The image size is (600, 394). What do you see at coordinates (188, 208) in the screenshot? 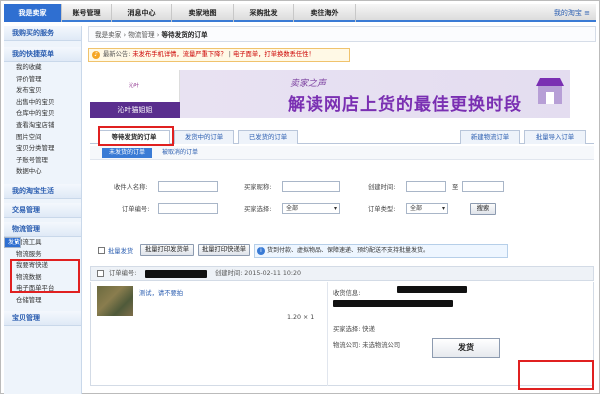
I see `order-no-input` at bounding box center [188, 208].